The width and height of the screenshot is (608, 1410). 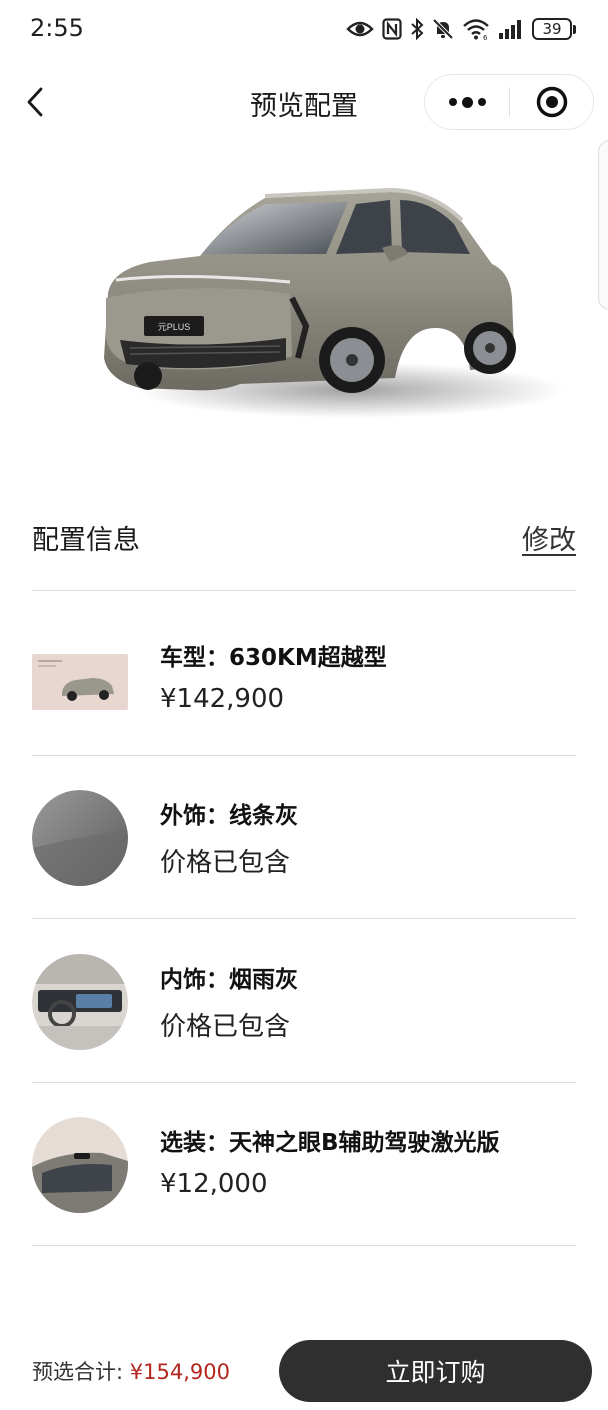 What do you see at coordinates (467, 102) in the screenshot?
I see `more-button` at bounding box center [467, 102].